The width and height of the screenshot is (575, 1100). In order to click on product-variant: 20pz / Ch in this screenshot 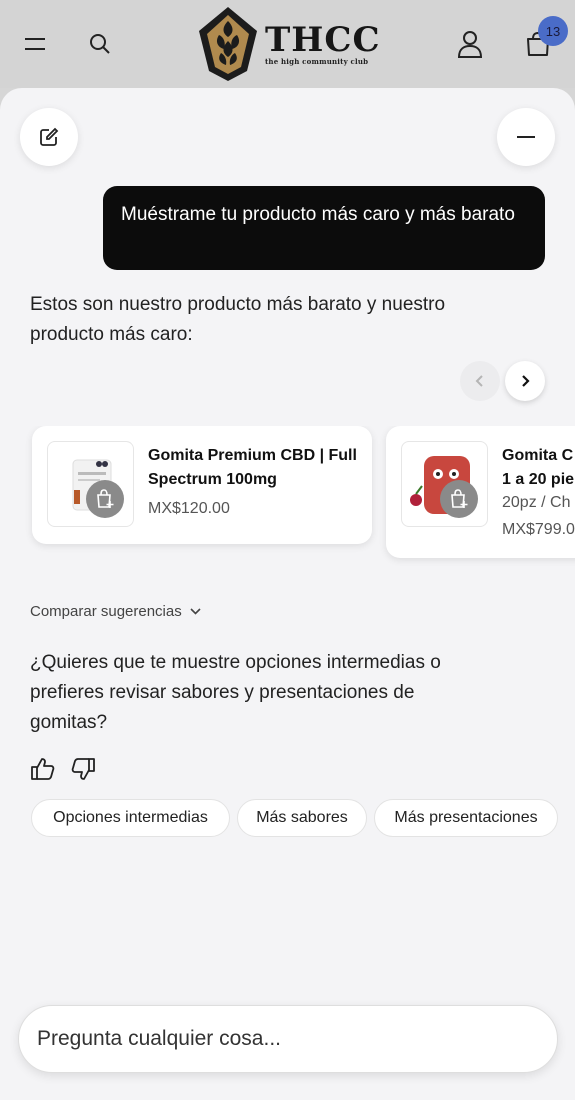, I will do `click(536, 502)`.